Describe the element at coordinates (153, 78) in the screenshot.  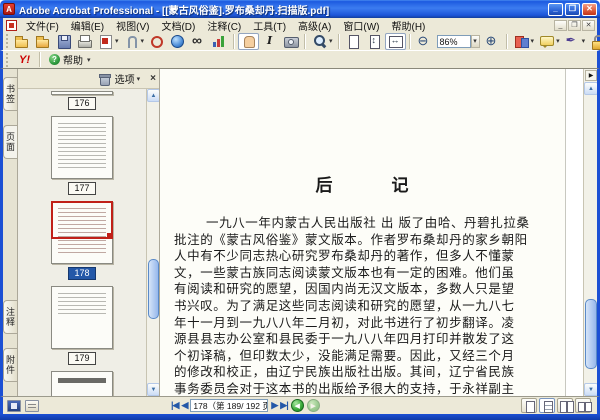
I see `panel-close-icon: ×` at that location.